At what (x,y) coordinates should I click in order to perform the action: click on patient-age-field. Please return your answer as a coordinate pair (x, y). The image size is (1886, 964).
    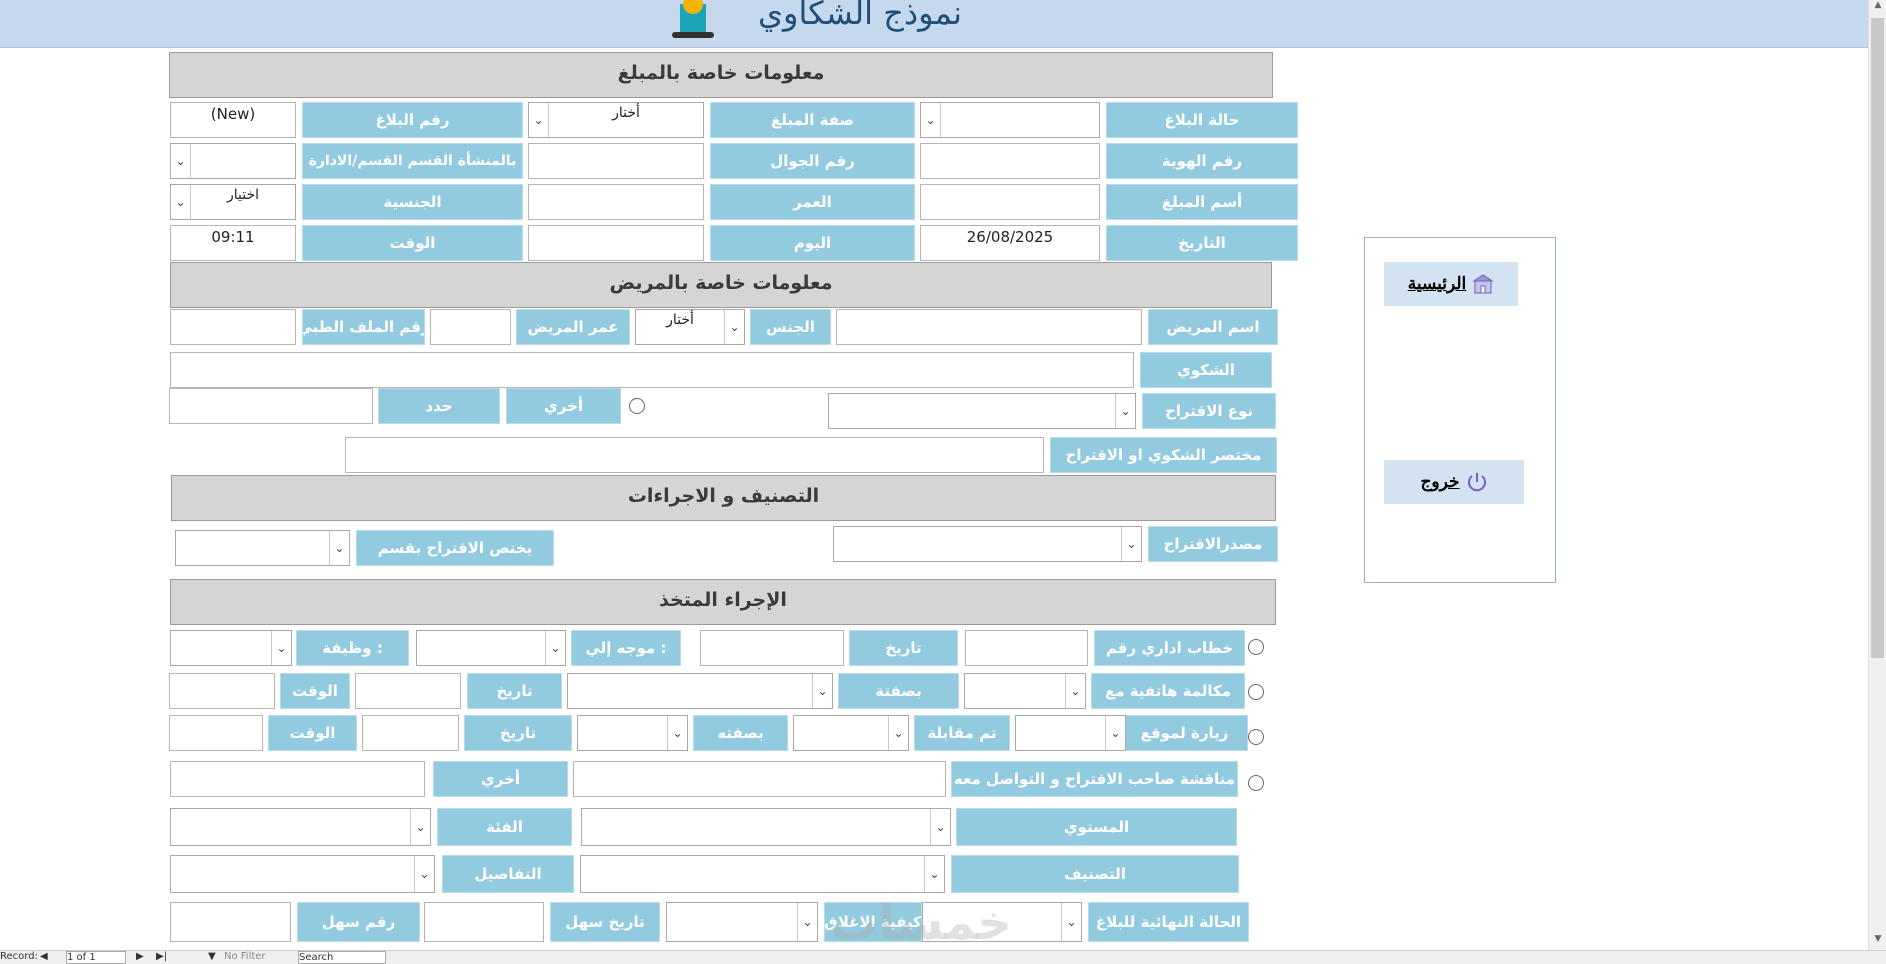
    Looking at the image, I should click on (470, 327).